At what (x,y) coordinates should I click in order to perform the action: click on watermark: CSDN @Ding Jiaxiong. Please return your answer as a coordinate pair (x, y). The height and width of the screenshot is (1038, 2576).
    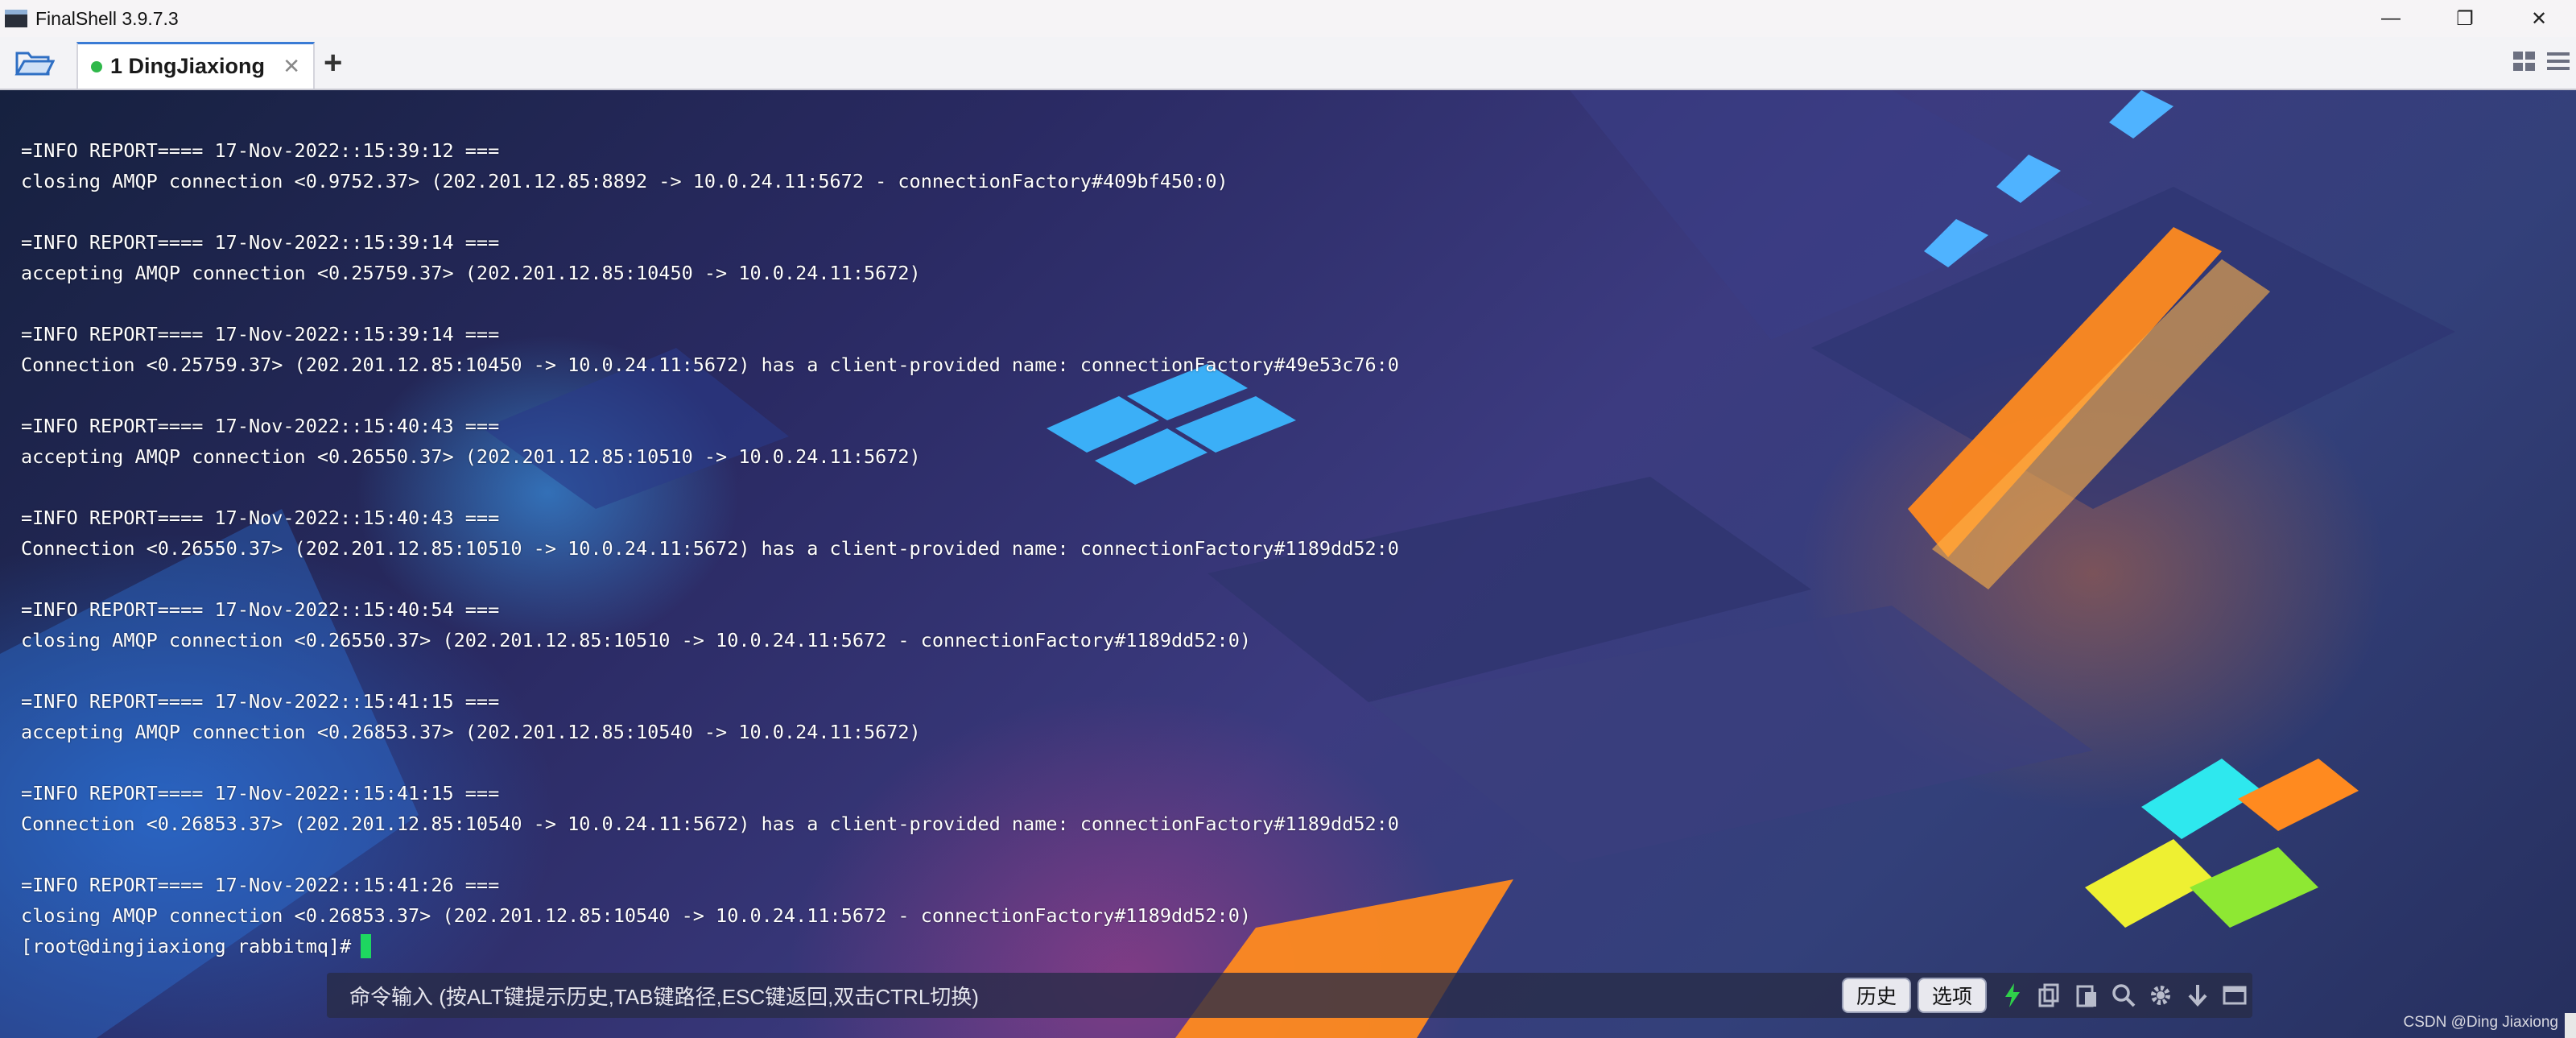
    Looking at the image, I should click on (2480, 1022).